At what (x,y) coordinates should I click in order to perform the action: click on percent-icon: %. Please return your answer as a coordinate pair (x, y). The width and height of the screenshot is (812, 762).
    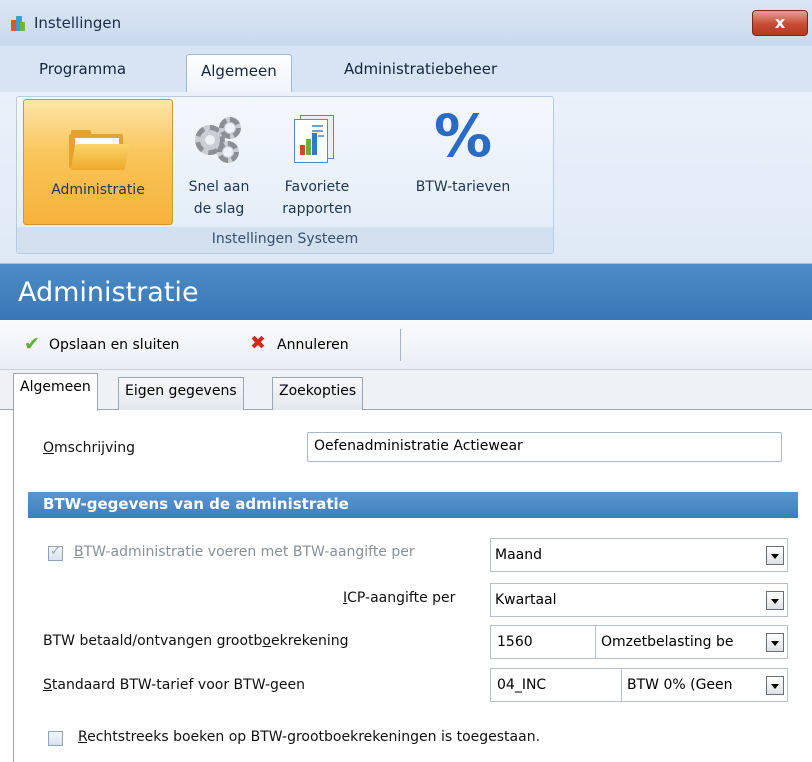
    Looking at the image, I should click on (463, 136).